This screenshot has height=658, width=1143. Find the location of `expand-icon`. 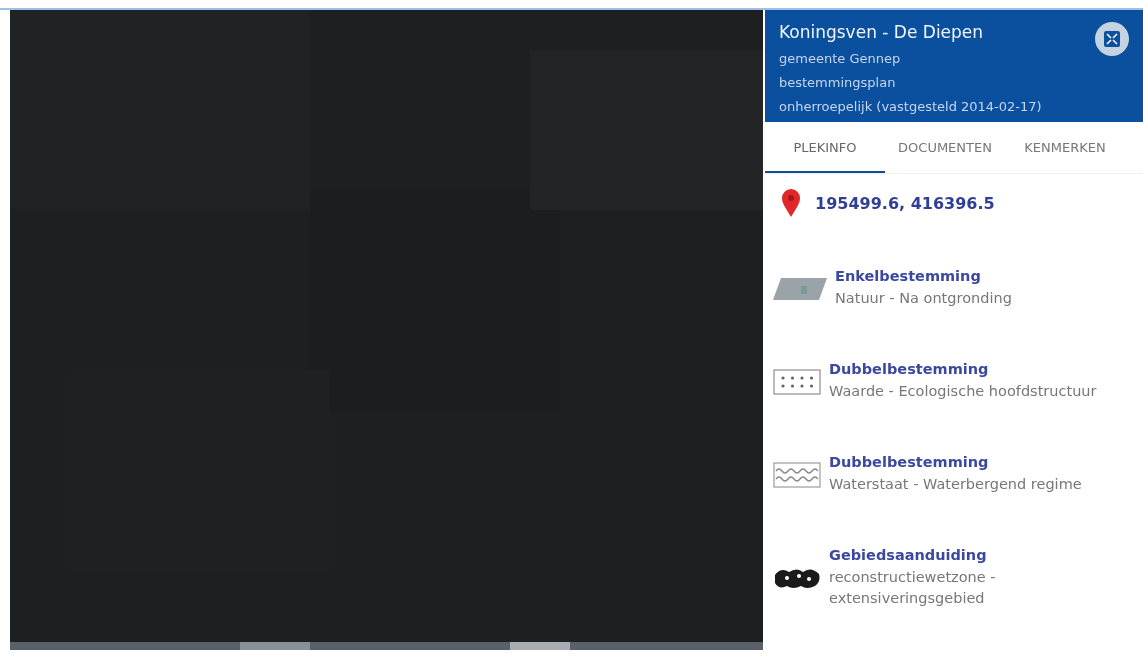

expand-icon is located at coordinates (1112, 39).